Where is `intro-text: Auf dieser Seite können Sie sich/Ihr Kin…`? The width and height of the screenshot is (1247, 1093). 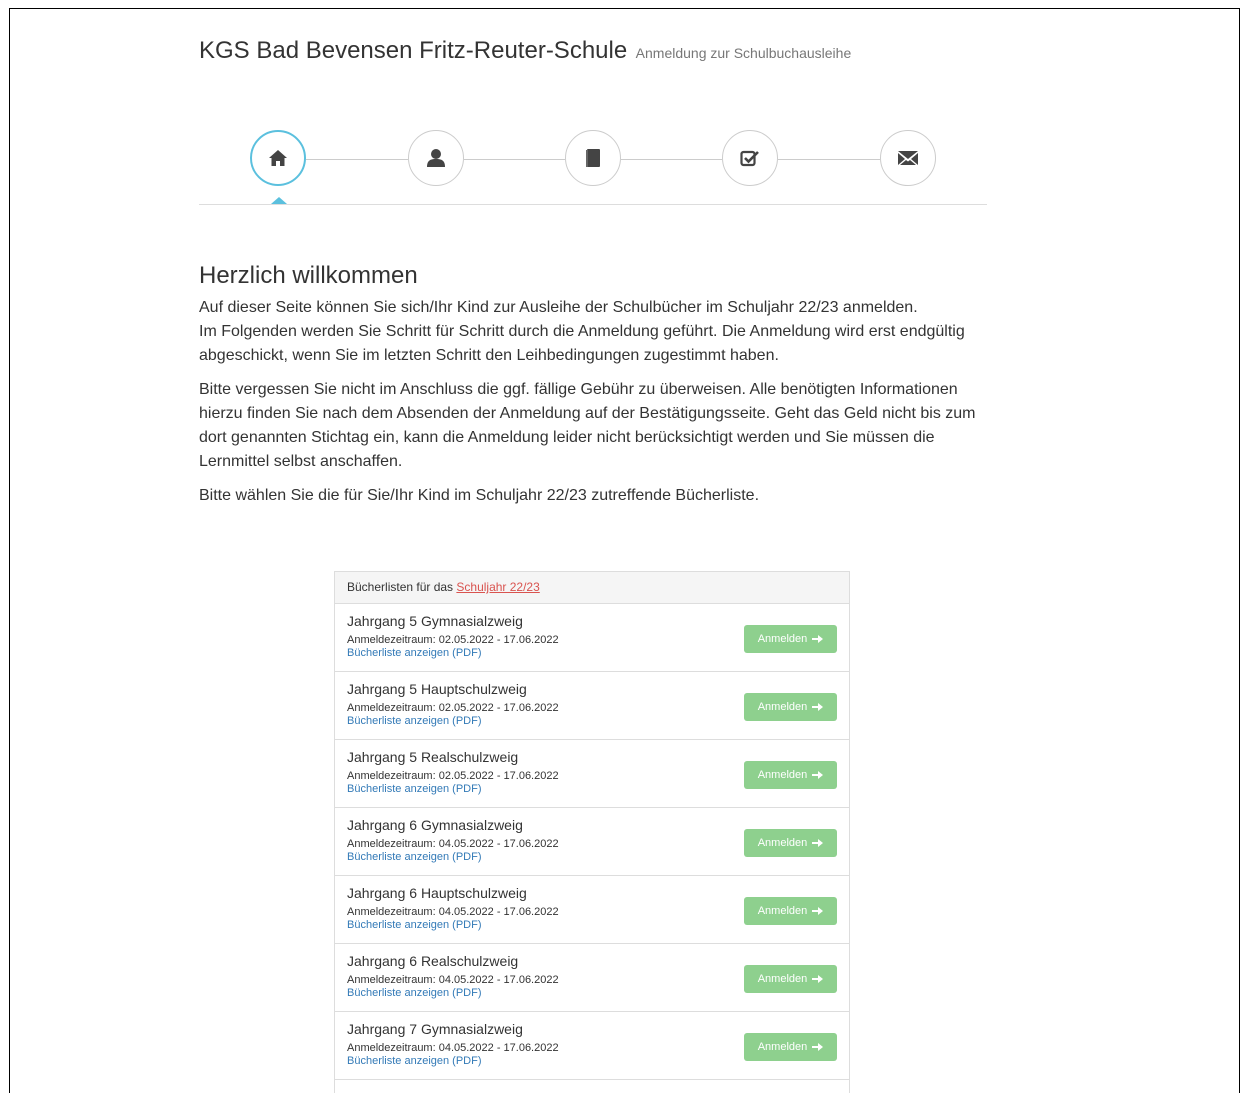 intro-text: Auf dieser Seite können Sie sich/Ihr Kin… is located at coordinates (558, 307).